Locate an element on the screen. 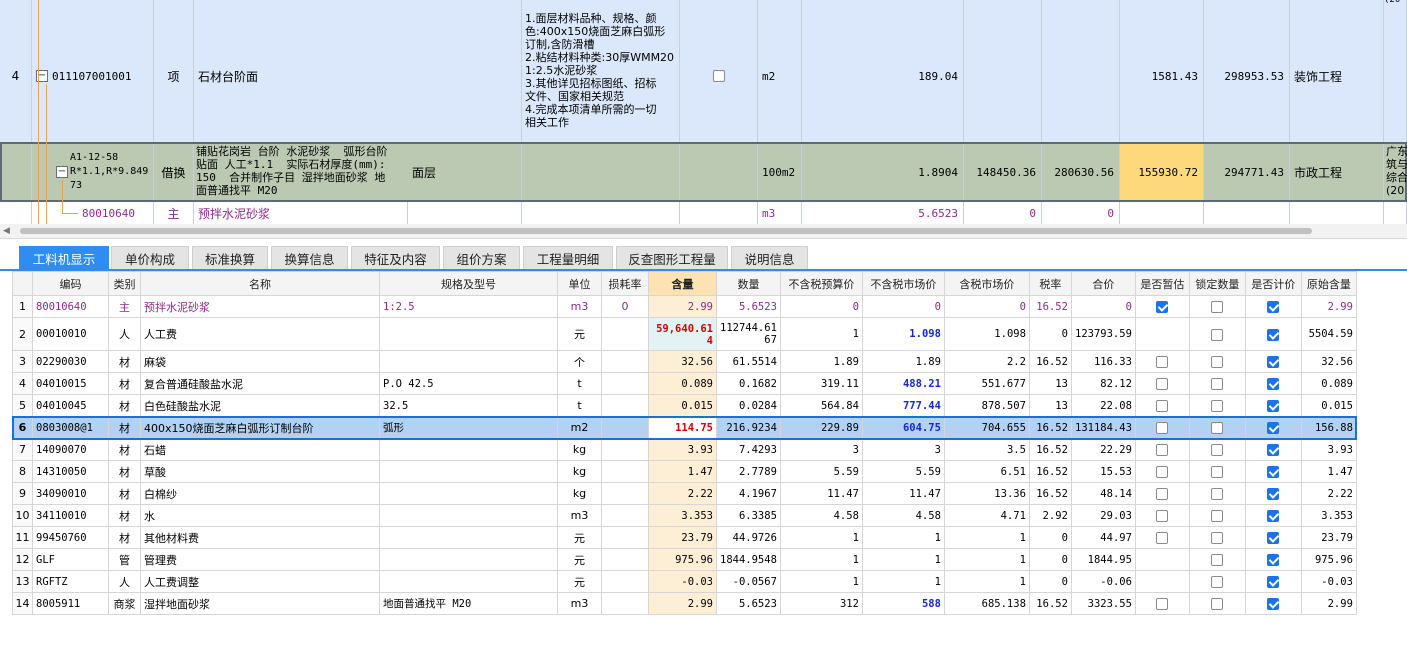  tab-standard-conversion: 标准换算 is located at coordinates (230, 258).